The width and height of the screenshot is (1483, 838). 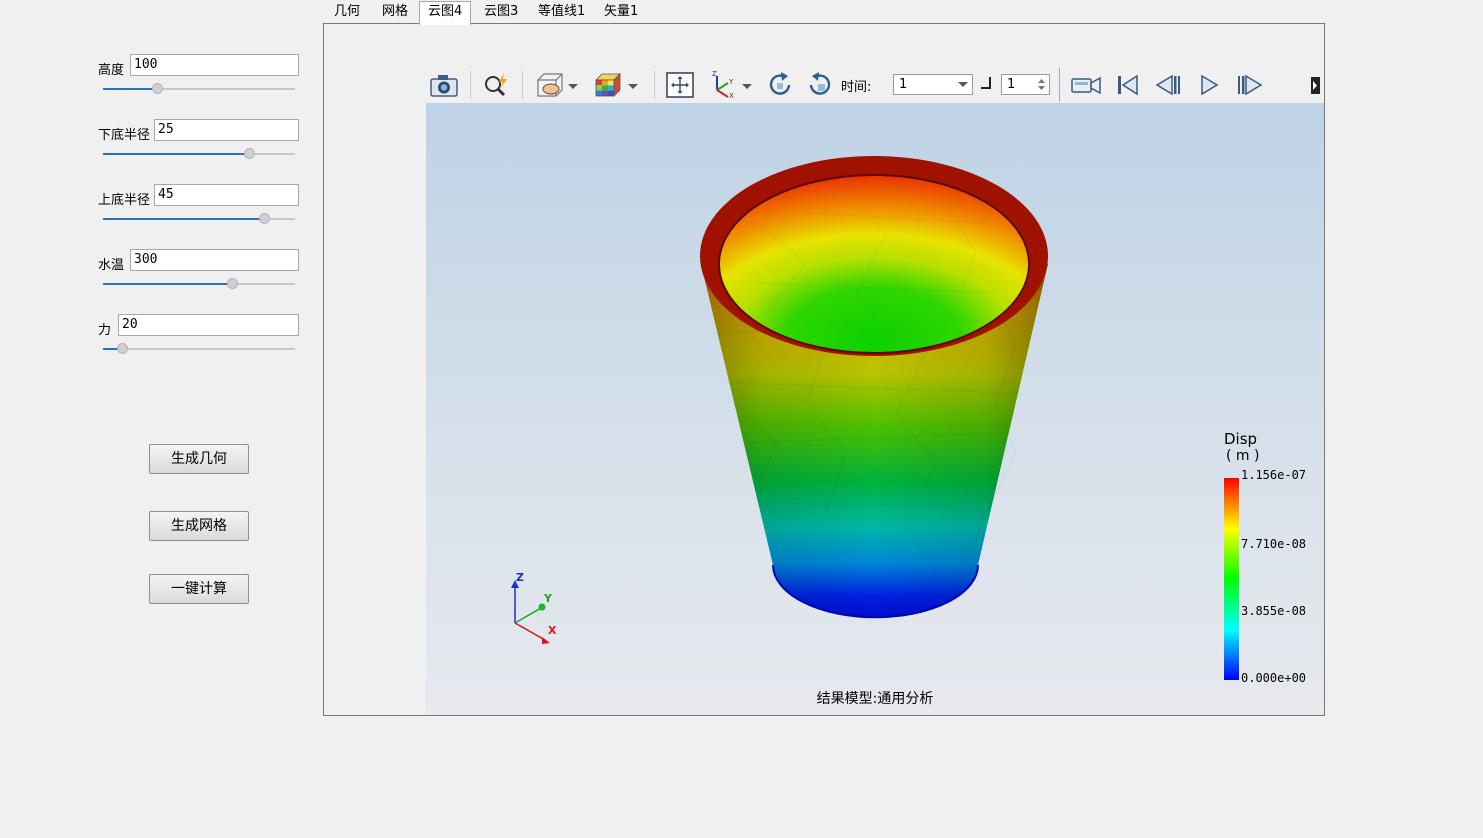 What do you see at coordinates (214, 65) in the screenshot?
I see `height-input: 100` at bounding box center [214, 65].